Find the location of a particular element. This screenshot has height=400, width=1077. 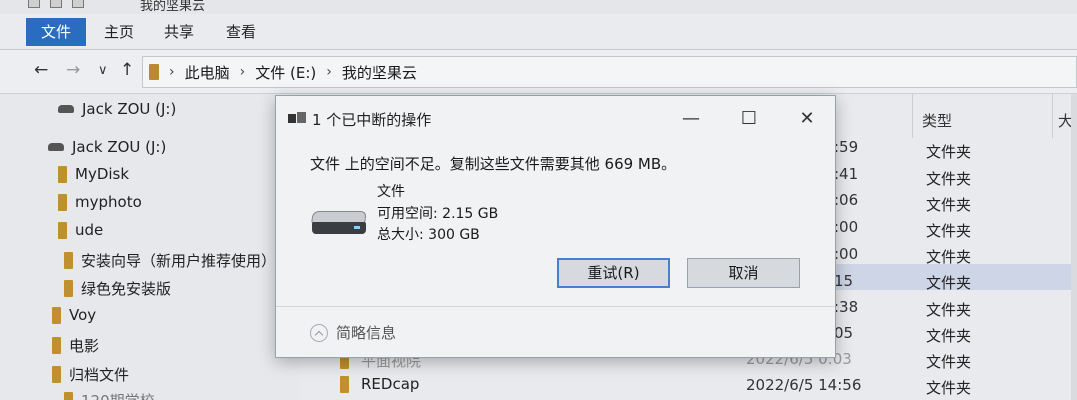

file-name: REDcap is located at coordinates (390, 384).